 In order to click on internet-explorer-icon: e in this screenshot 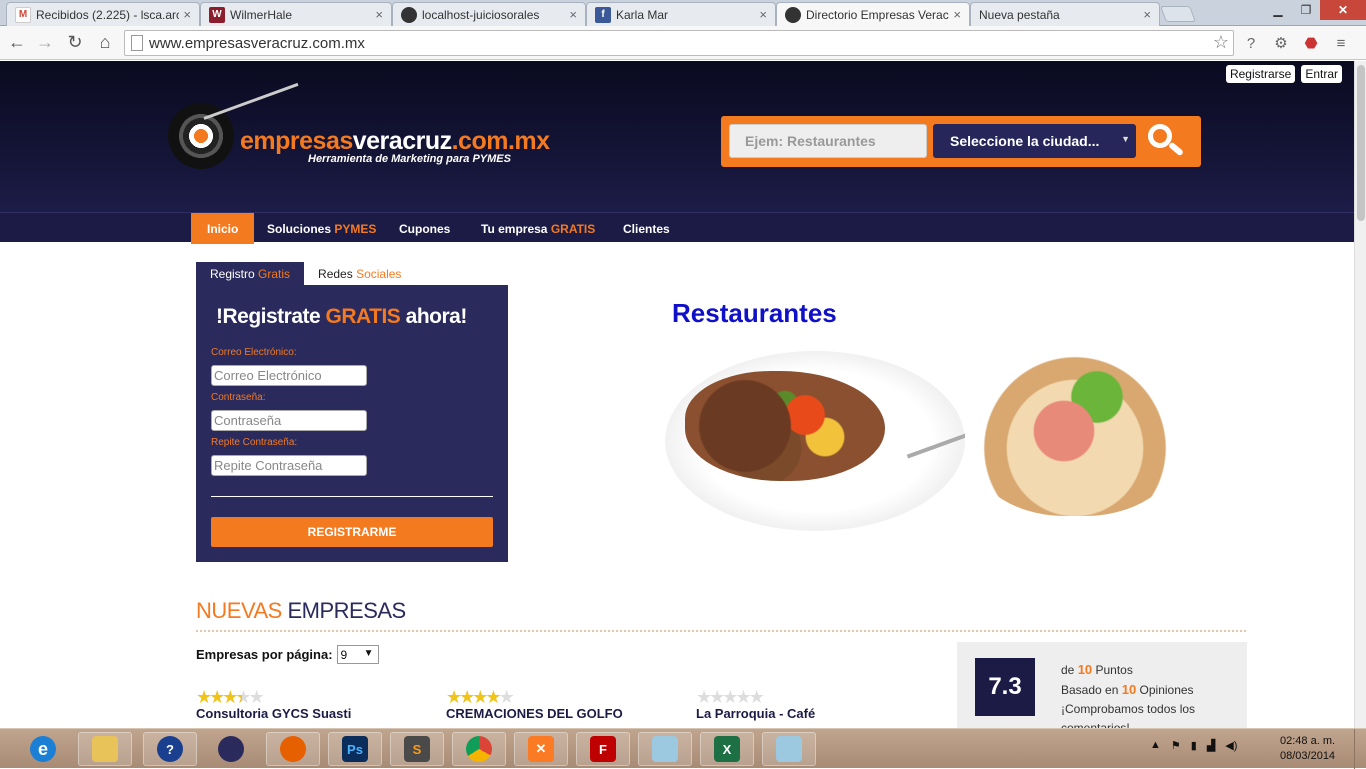, I will do `click(43, 749)`.